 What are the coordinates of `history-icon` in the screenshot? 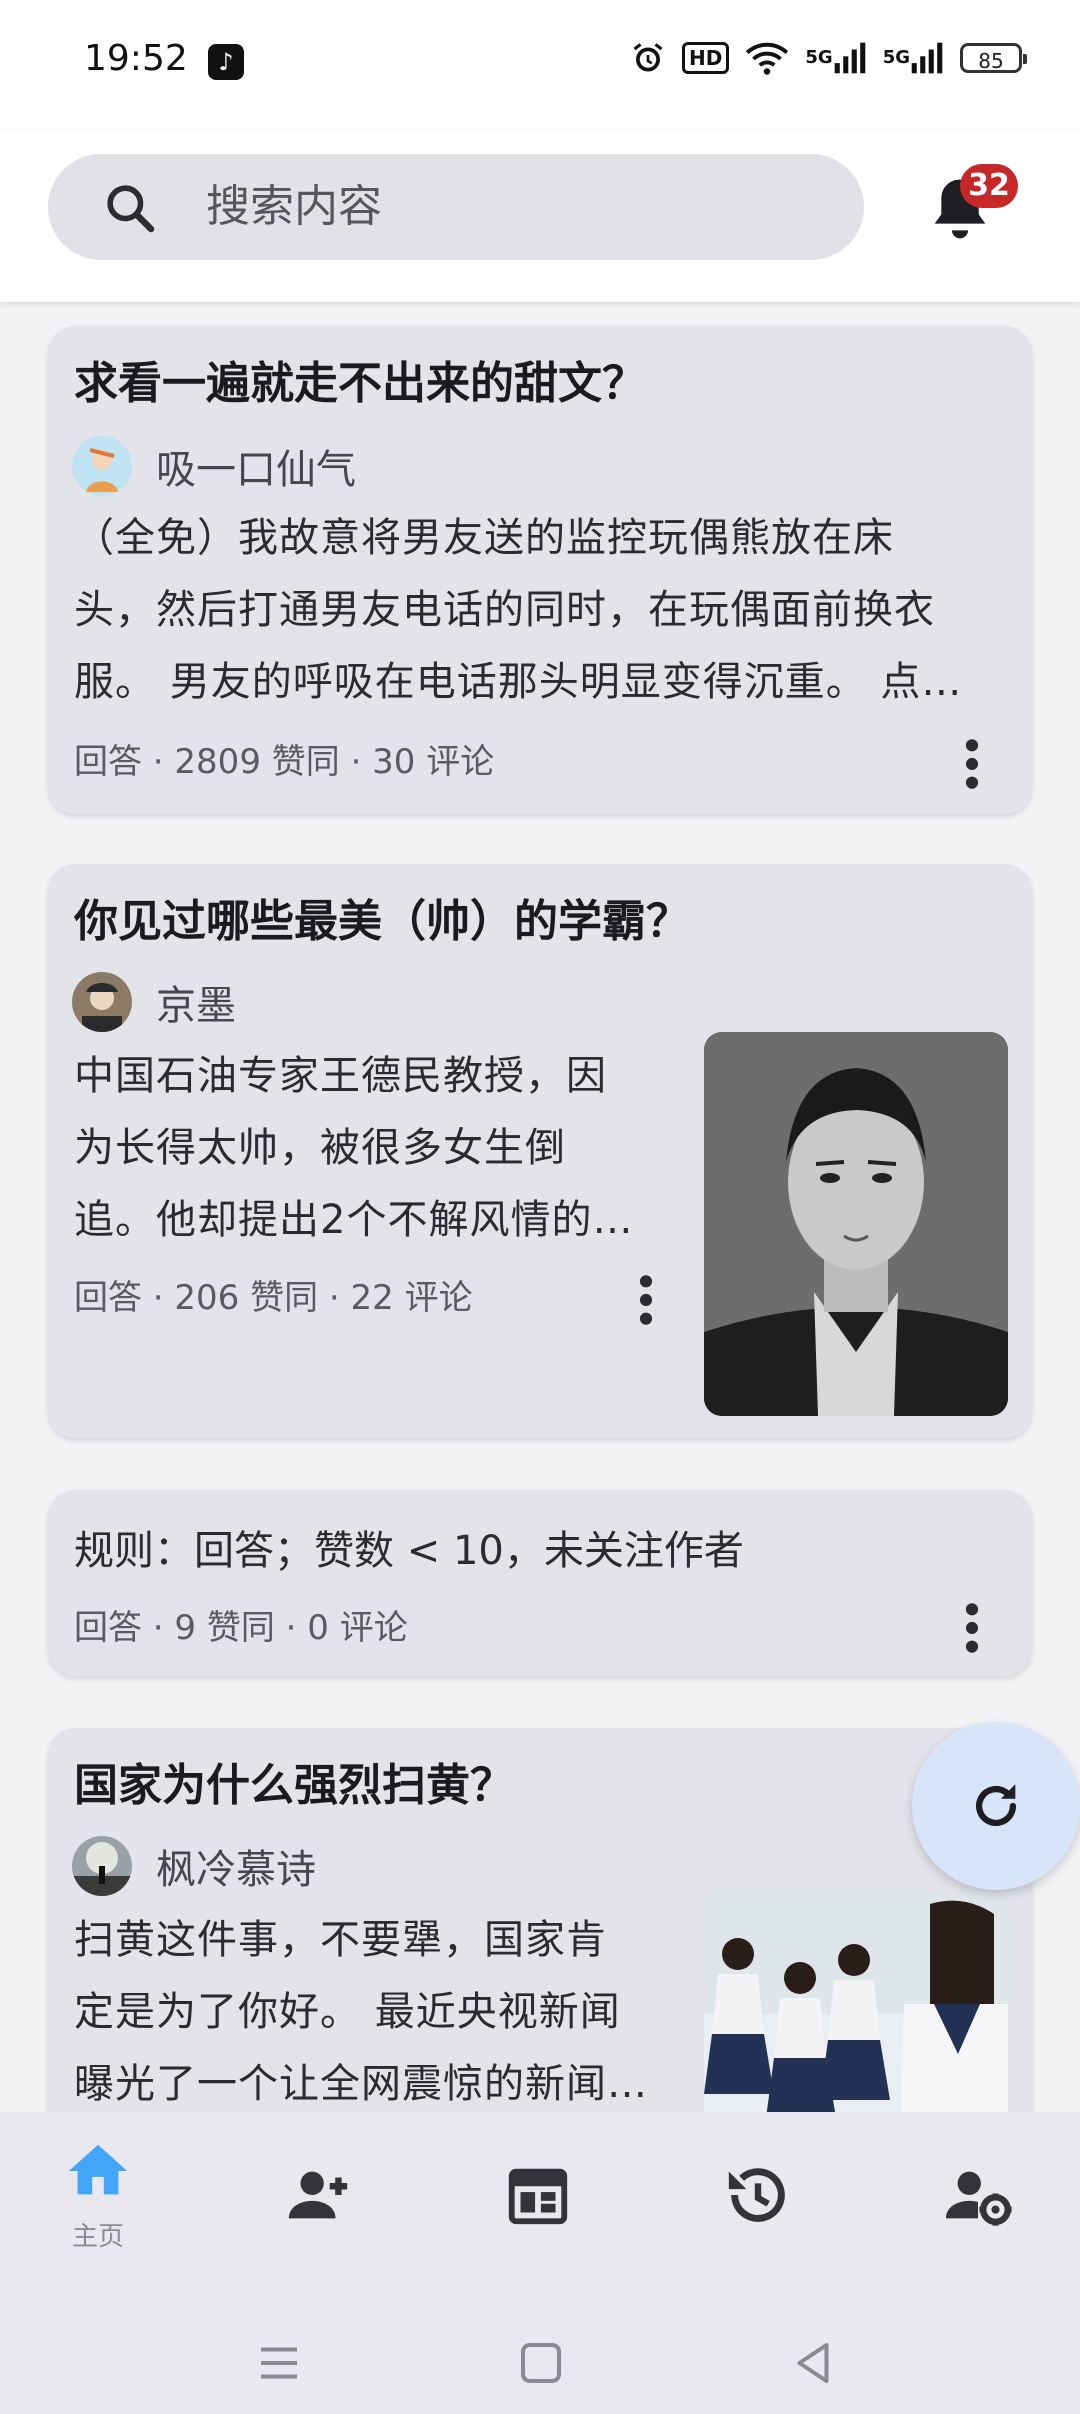 It's located at (756, 2195).